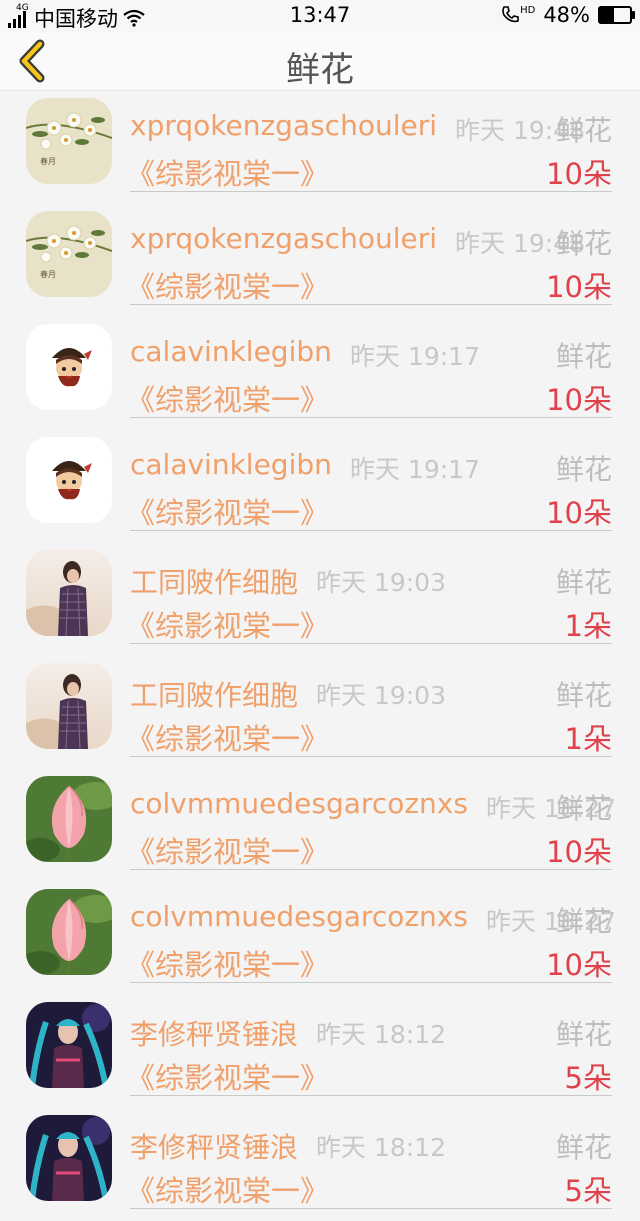 Image resolution: width=640 pixels, height=1221 pixels. Describe the element at coordinates (517, 15) in the screenshot. I see `hd-call-icon: HD` at that location.